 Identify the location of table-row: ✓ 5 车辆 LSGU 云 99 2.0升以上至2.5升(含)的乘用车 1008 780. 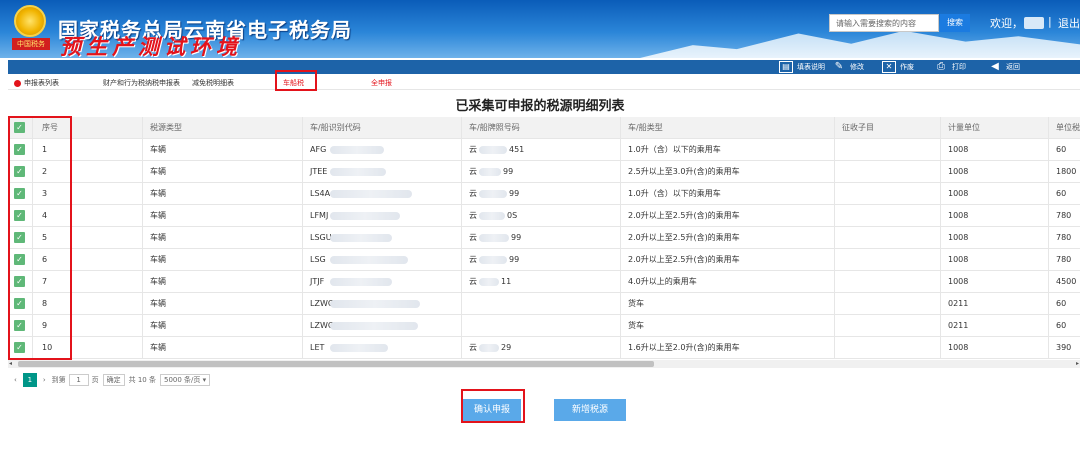
(544, 238).